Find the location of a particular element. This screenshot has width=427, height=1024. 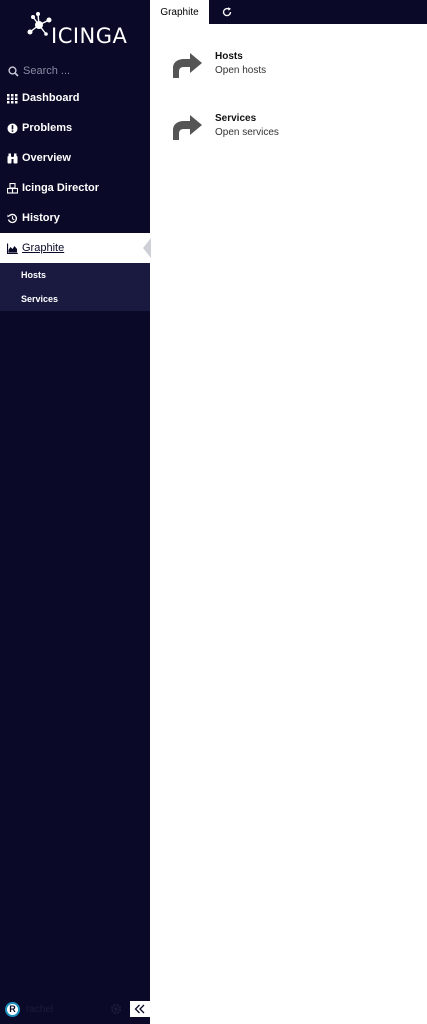

collapse-sidebar-button is located at coordinates (140, 1009).